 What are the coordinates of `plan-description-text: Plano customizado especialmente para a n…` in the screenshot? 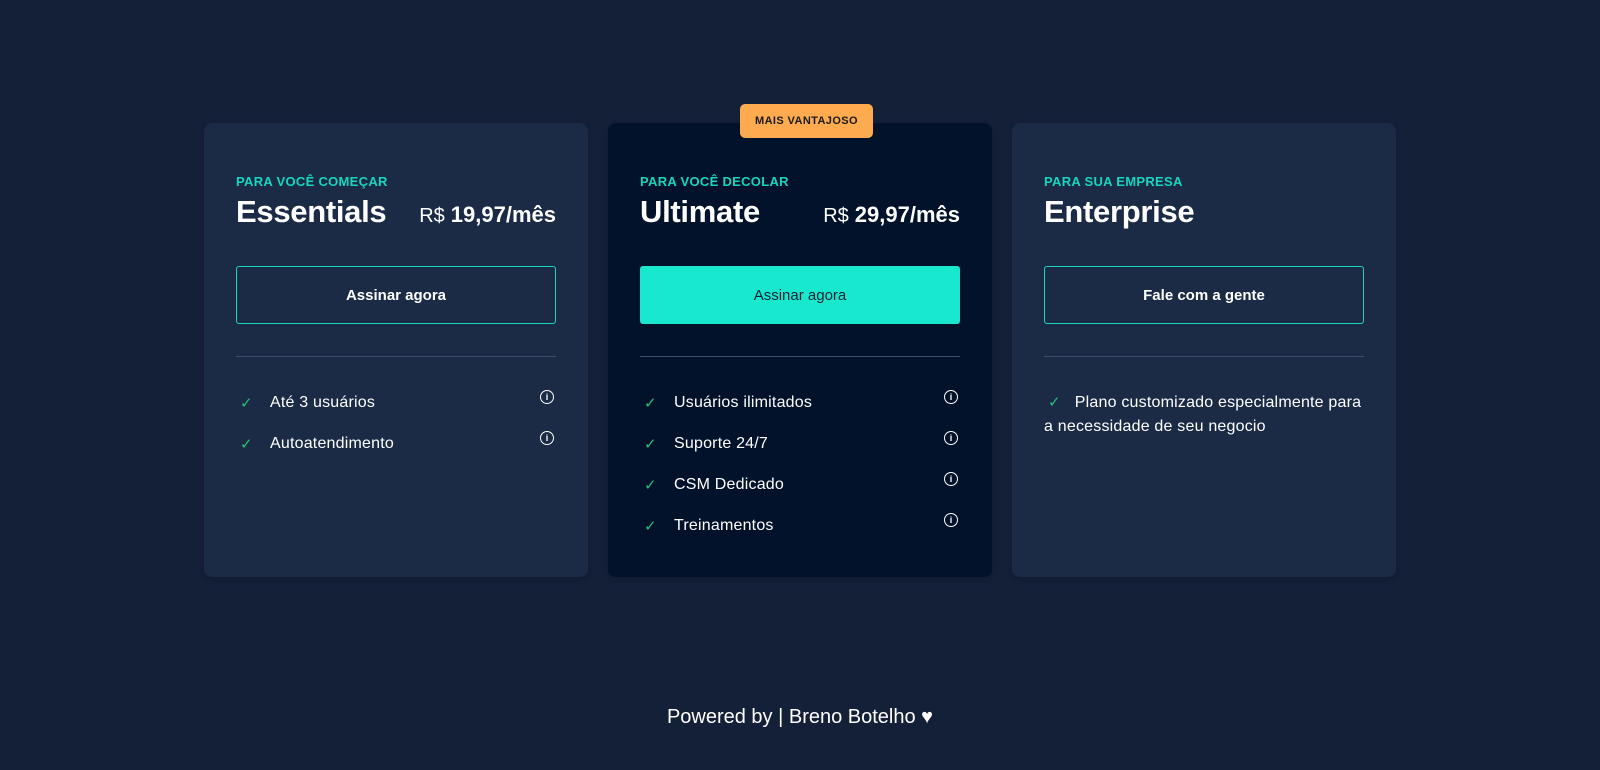 It's located at (1203, 414).